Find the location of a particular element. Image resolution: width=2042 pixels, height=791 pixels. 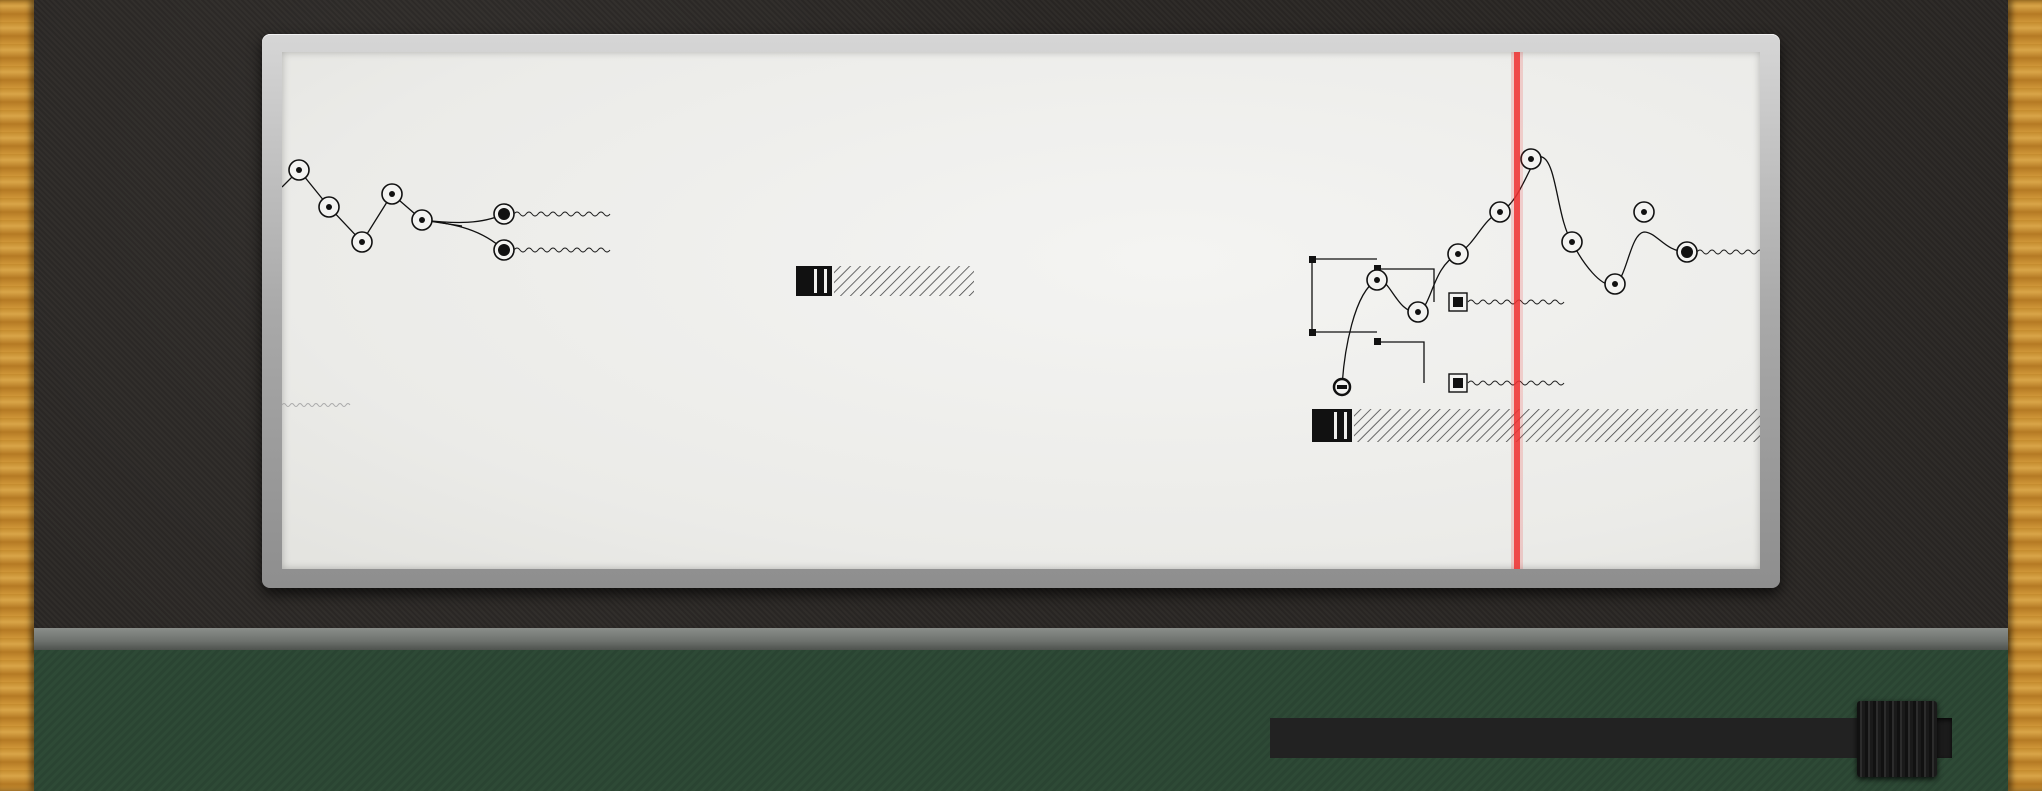

center-barcode-block is located at coordinates (885, 281).